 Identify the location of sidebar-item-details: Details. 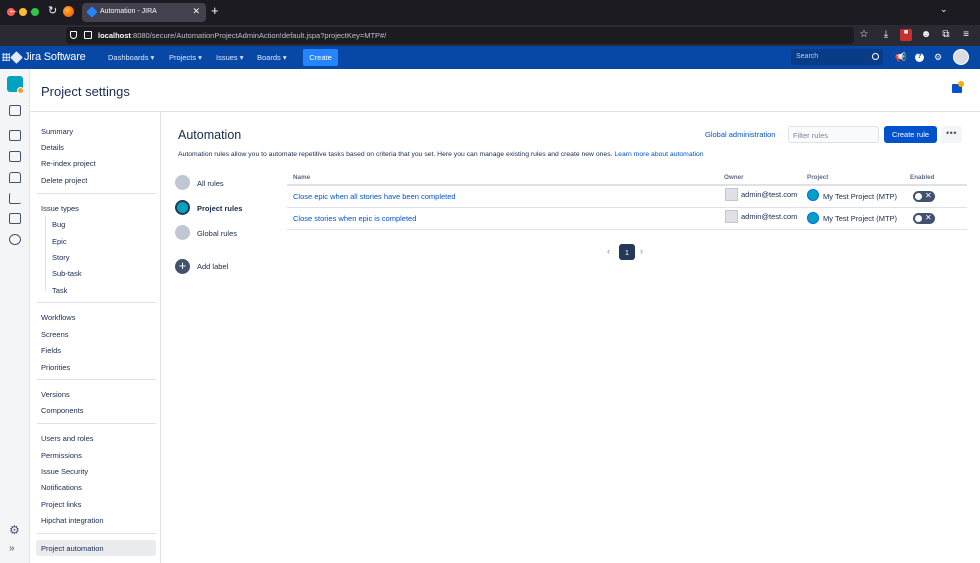
(52, 147).